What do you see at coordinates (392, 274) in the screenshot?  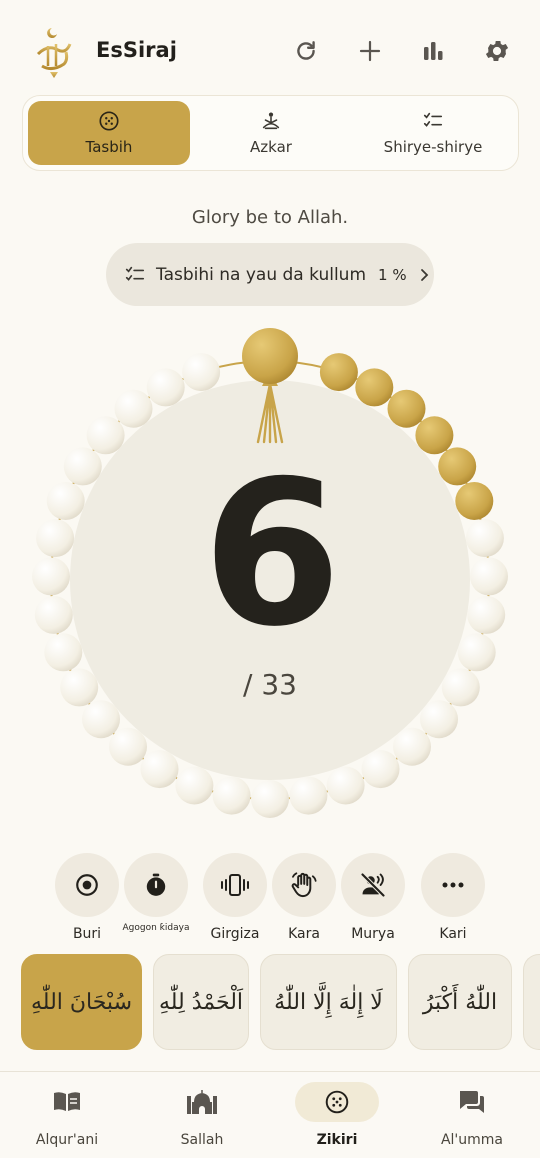 I see `progress-percent: 1 %` at bounding box center [392, 274].